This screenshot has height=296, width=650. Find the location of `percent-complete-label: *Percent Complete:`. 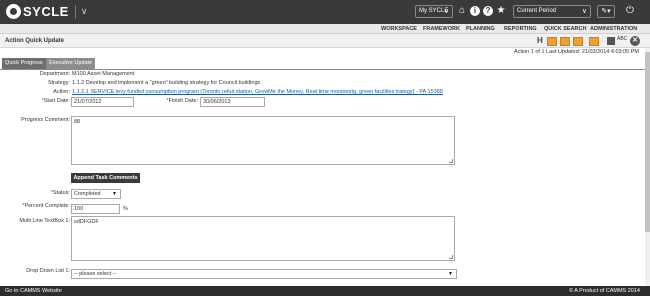

percent-complete-label: *Percent Complete: is located at coordinates (35, 206).